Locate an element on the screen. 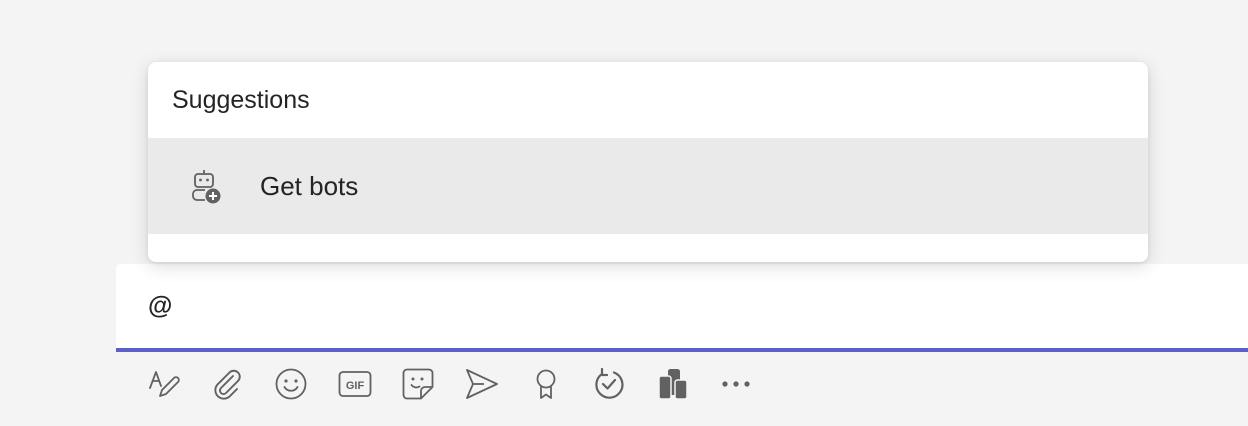 The image size is (1248, 426). gif-button: GIF is located at coordinates (355, 384).